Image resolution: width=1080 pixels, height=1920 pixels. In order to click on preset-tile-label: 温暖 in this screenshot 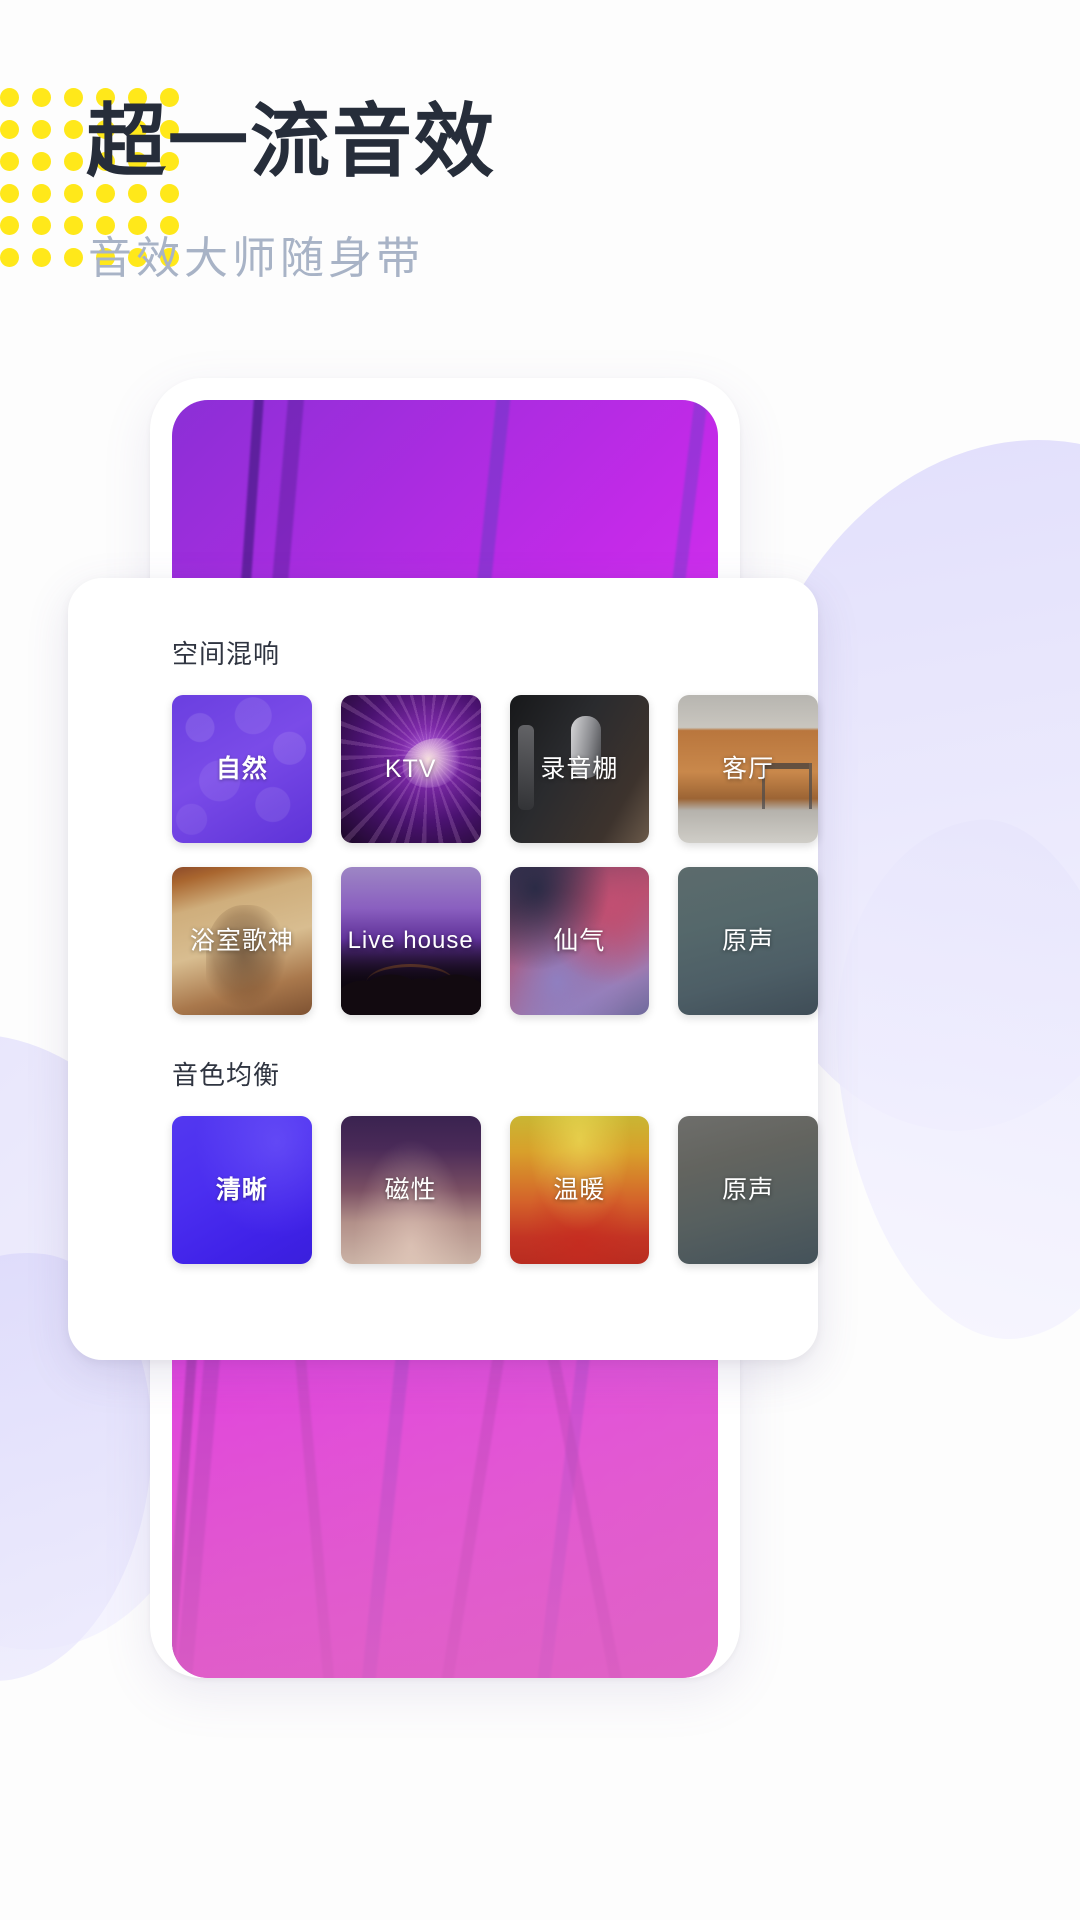, I will do `click(579, 1189)`.